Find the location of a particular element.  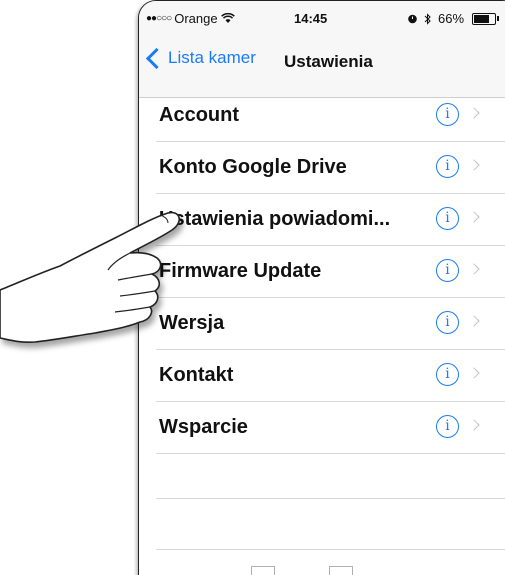

row-label: Wersja is located at coordinates (192, 323).